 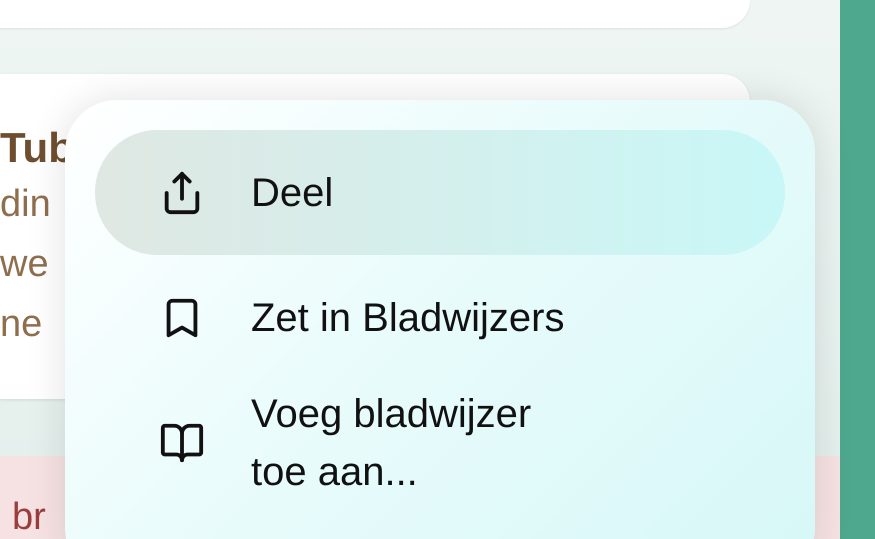 What do you see at coordinates (29, 517) in the screenshot?
I see `alert-text: br` at bounding box center [29, 517].